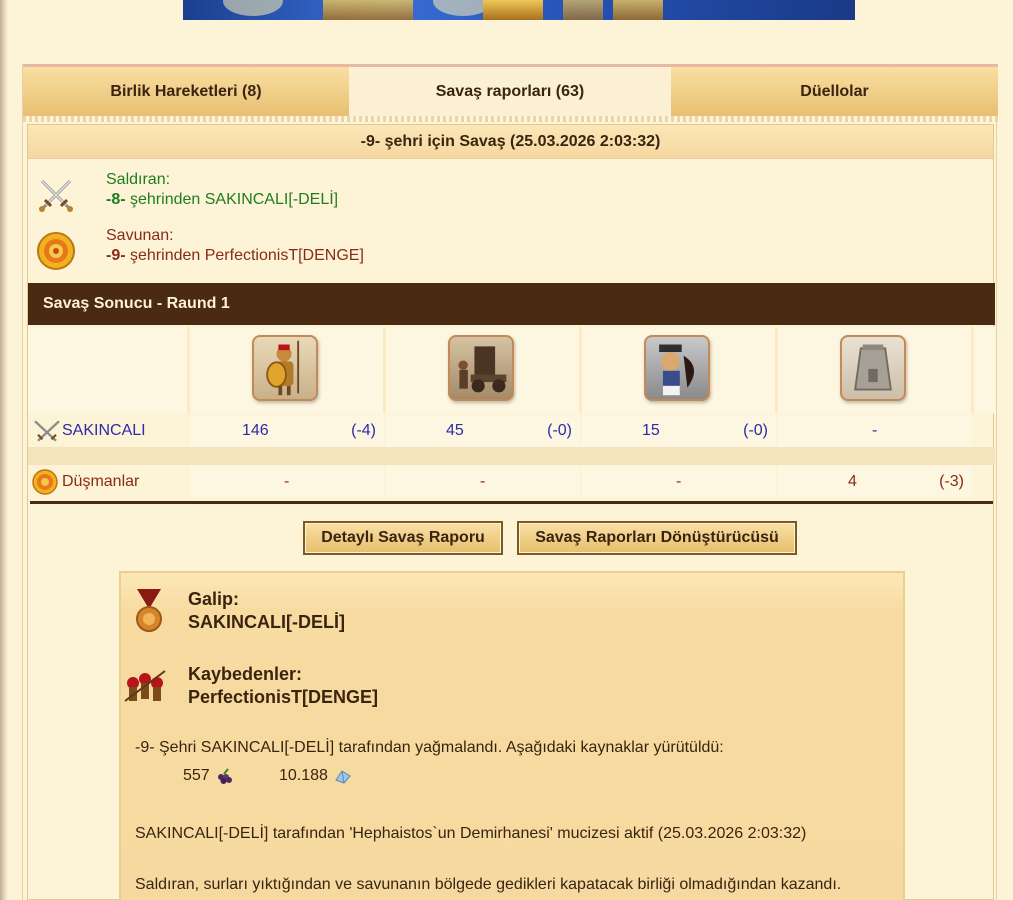 Image resolution: width=1013 pixels, height=900 pixels. What do you see at coordinates (677, 368) in the screenshot?
I see `archer-unit-icon` at bounding box center [677, 368].